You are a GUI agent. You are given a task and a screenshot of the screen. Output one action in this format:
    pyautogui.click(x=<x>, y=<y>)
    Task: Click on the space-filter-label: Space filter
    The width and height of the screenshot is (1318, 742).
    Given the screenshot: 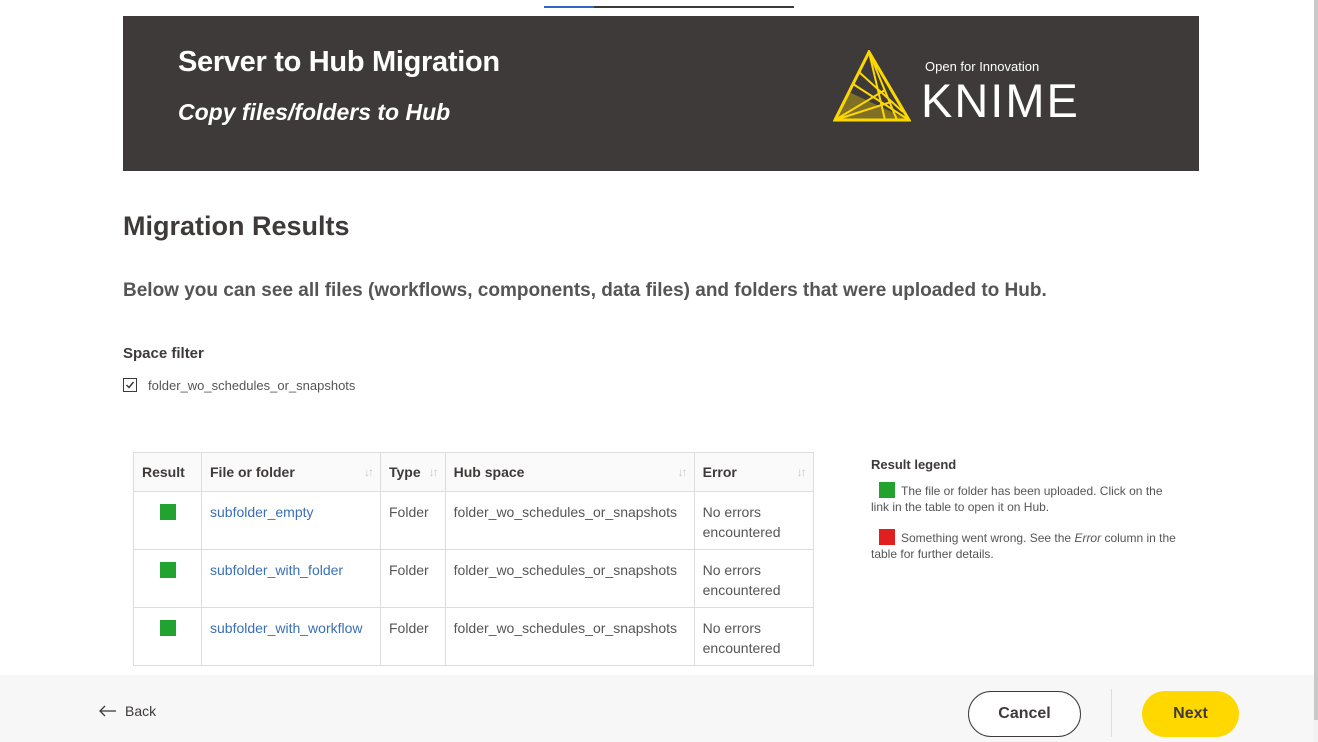 What is the action you would take?
    pyautogui.click(x=163, y=353)
    